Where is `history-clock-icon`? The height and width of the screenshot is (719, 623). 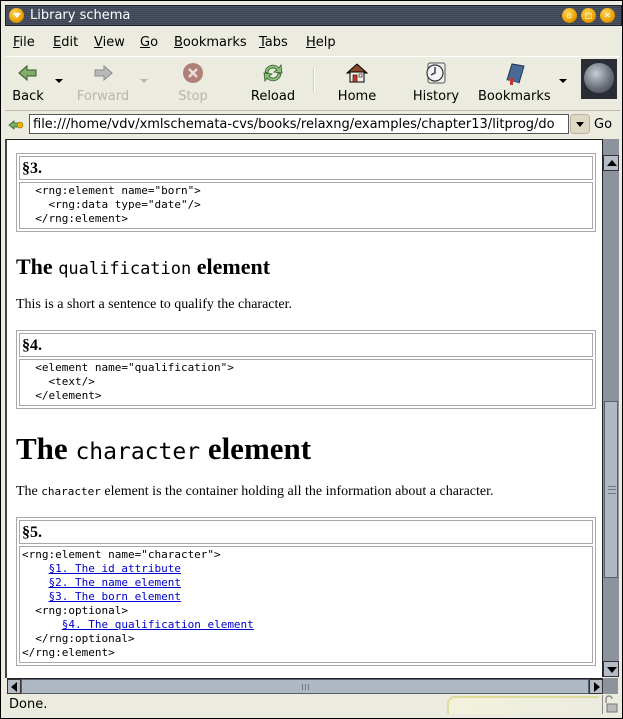 history-clock-icon is located at coordinates (436, 73).